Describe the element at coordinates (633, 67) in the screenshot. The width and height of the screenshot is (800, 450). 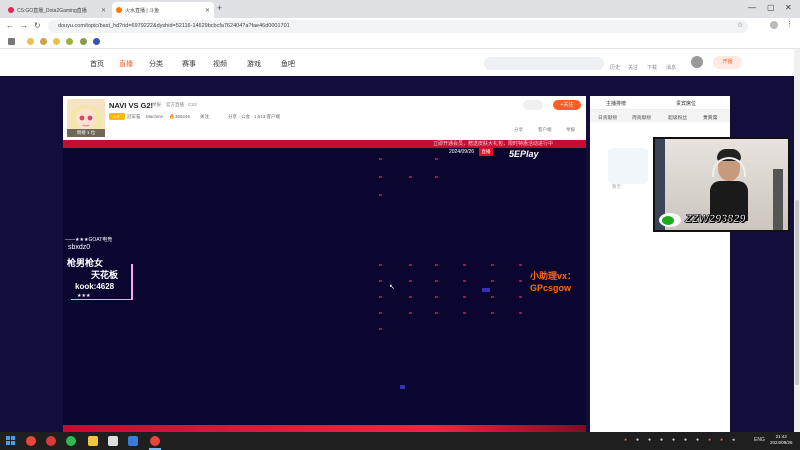
I see `follow-link: 关注` at that location.